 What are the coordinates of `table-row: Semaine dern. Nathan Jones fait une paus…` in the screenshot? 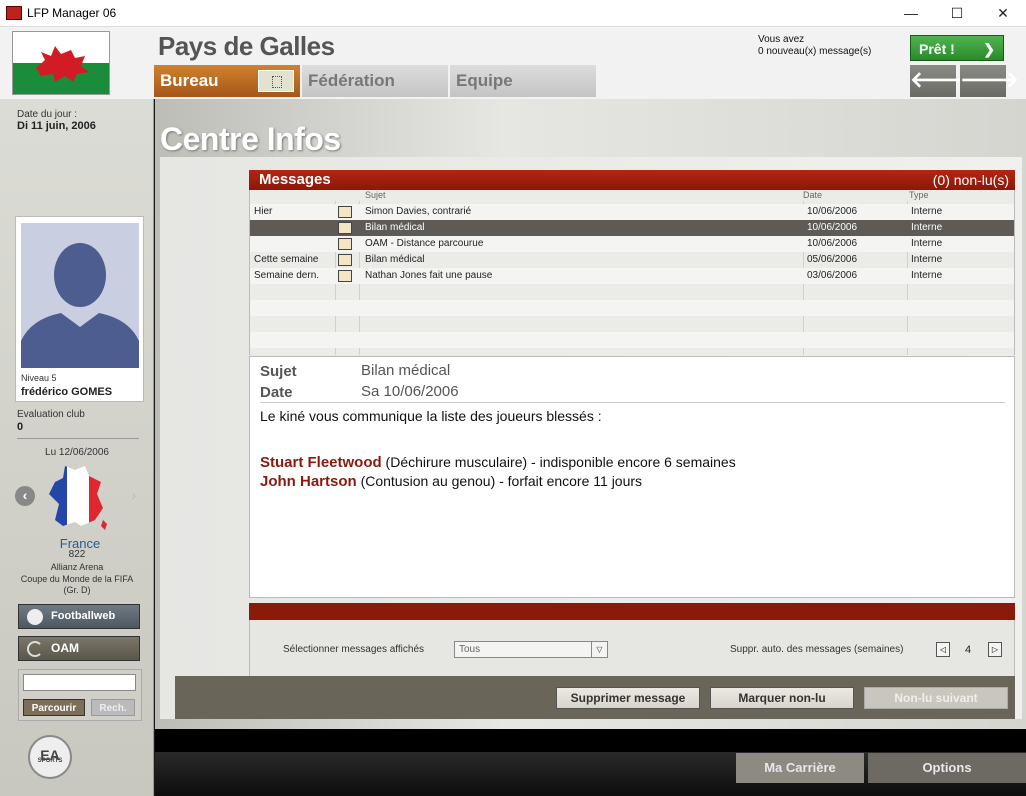 It's located at (632, 276).